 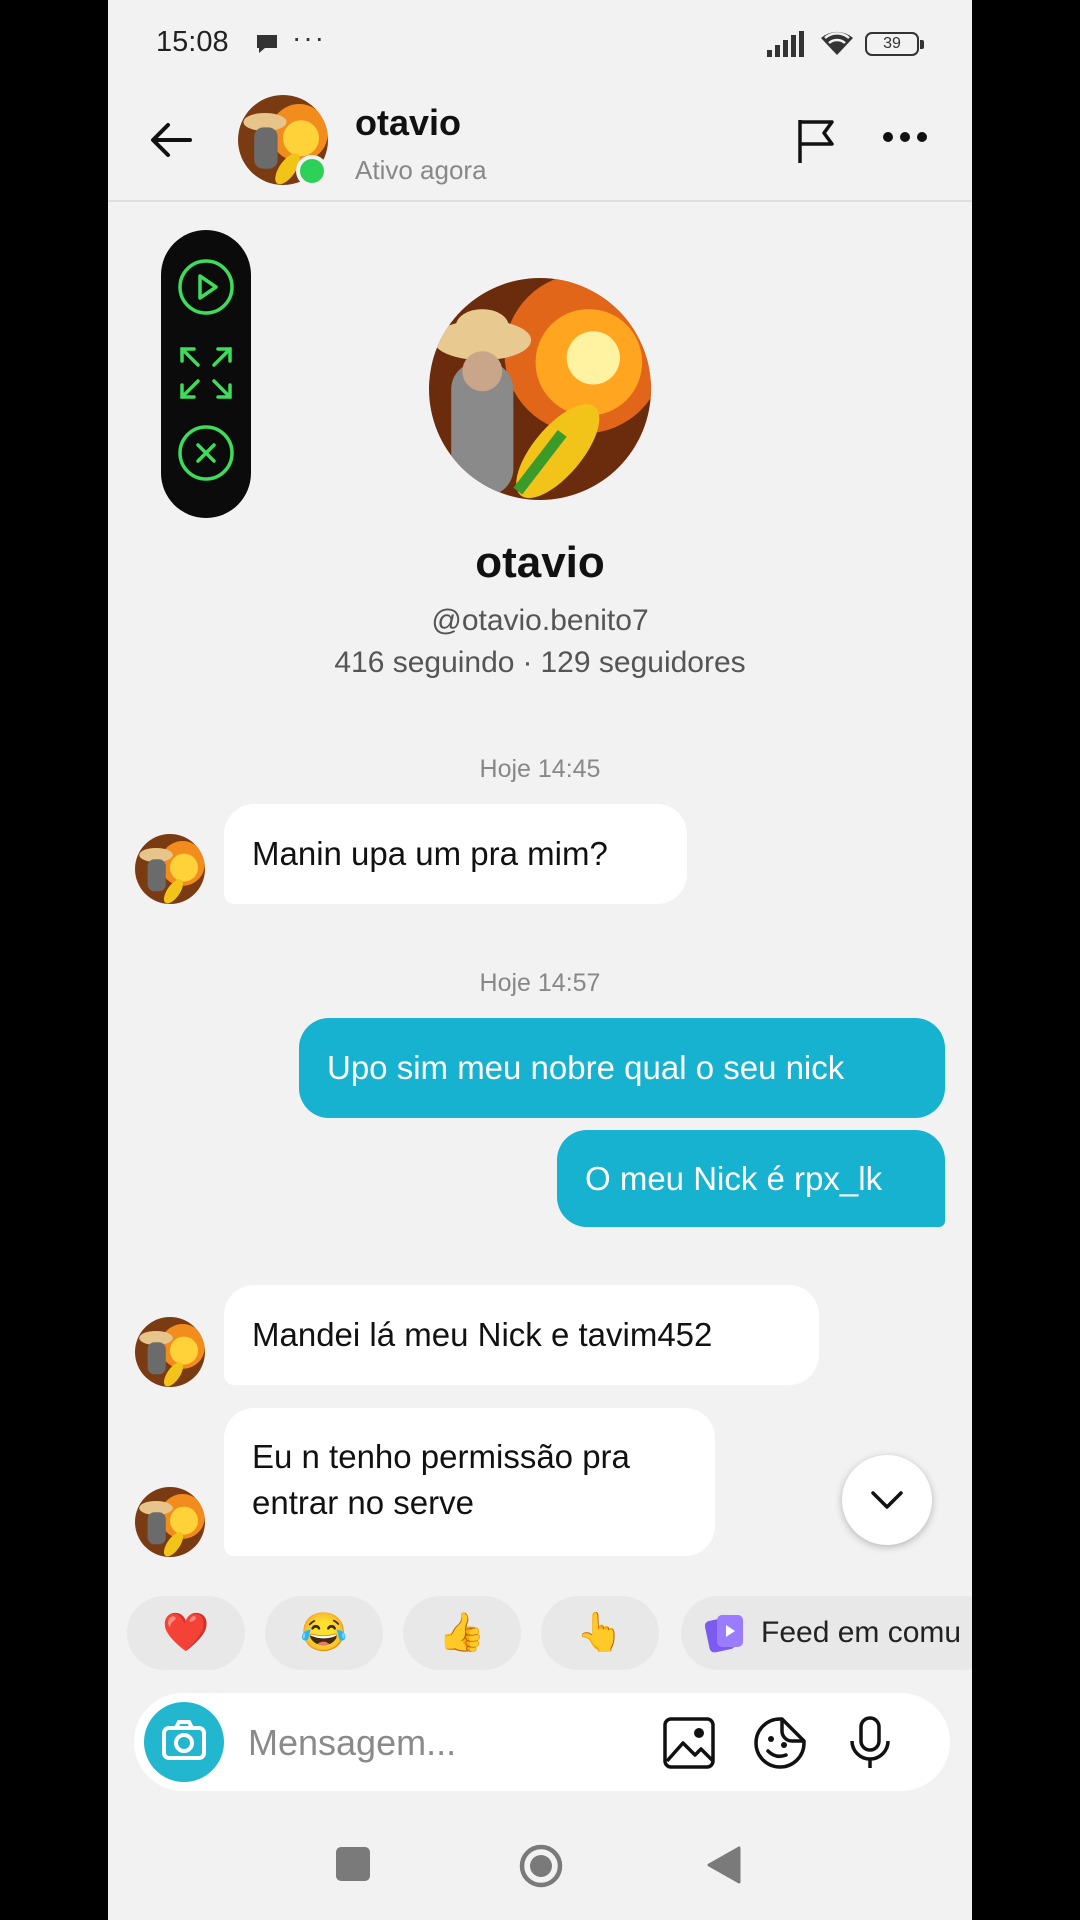 I want to click on sticker-icon, so click(x=780, y=1743).